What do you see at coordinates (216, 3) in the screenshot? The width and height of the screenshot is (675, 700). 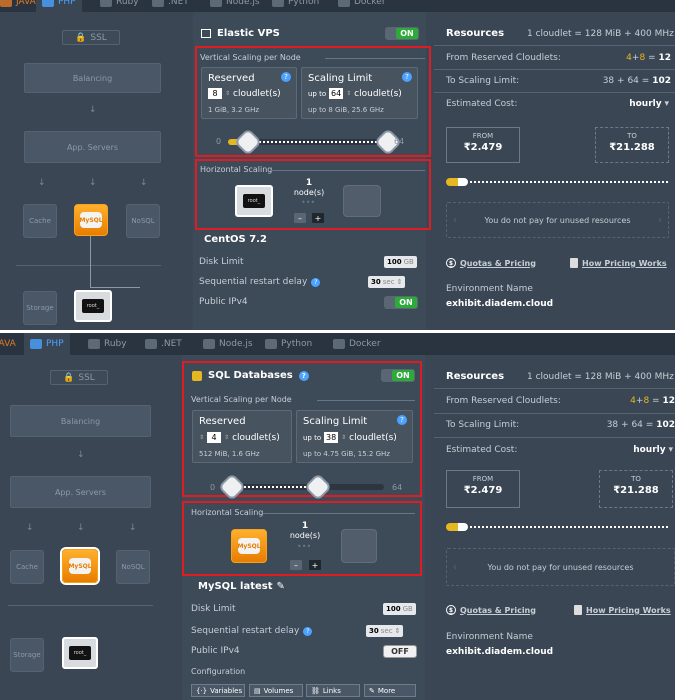 I see `nodejs-icon` at bounding box center [216, 3].